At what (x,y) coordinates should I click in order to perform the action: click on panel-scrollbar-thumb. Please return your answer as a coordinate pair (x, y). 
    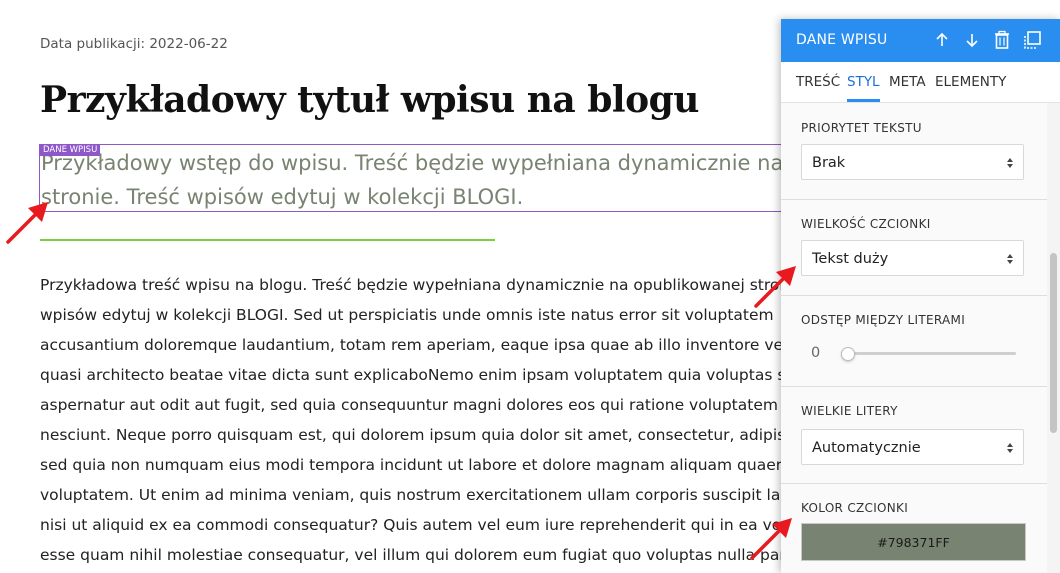
    Looking at the image, I should click on (1053, 343).